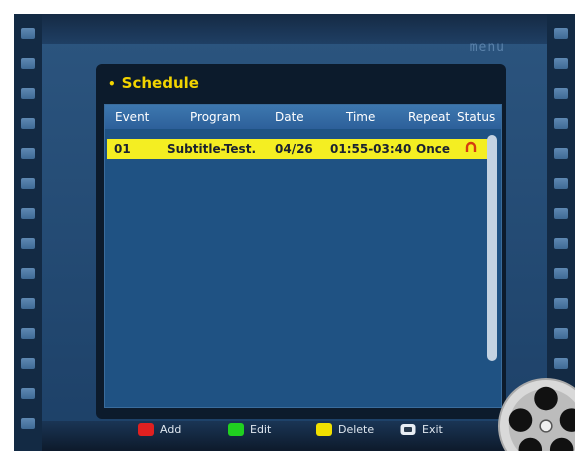 The height and width of the screenshot is (455, 585). Describe the element at coordinates (211, 149) in the screenshot. I see `cell-program: Subtitle-Test.` at that location.